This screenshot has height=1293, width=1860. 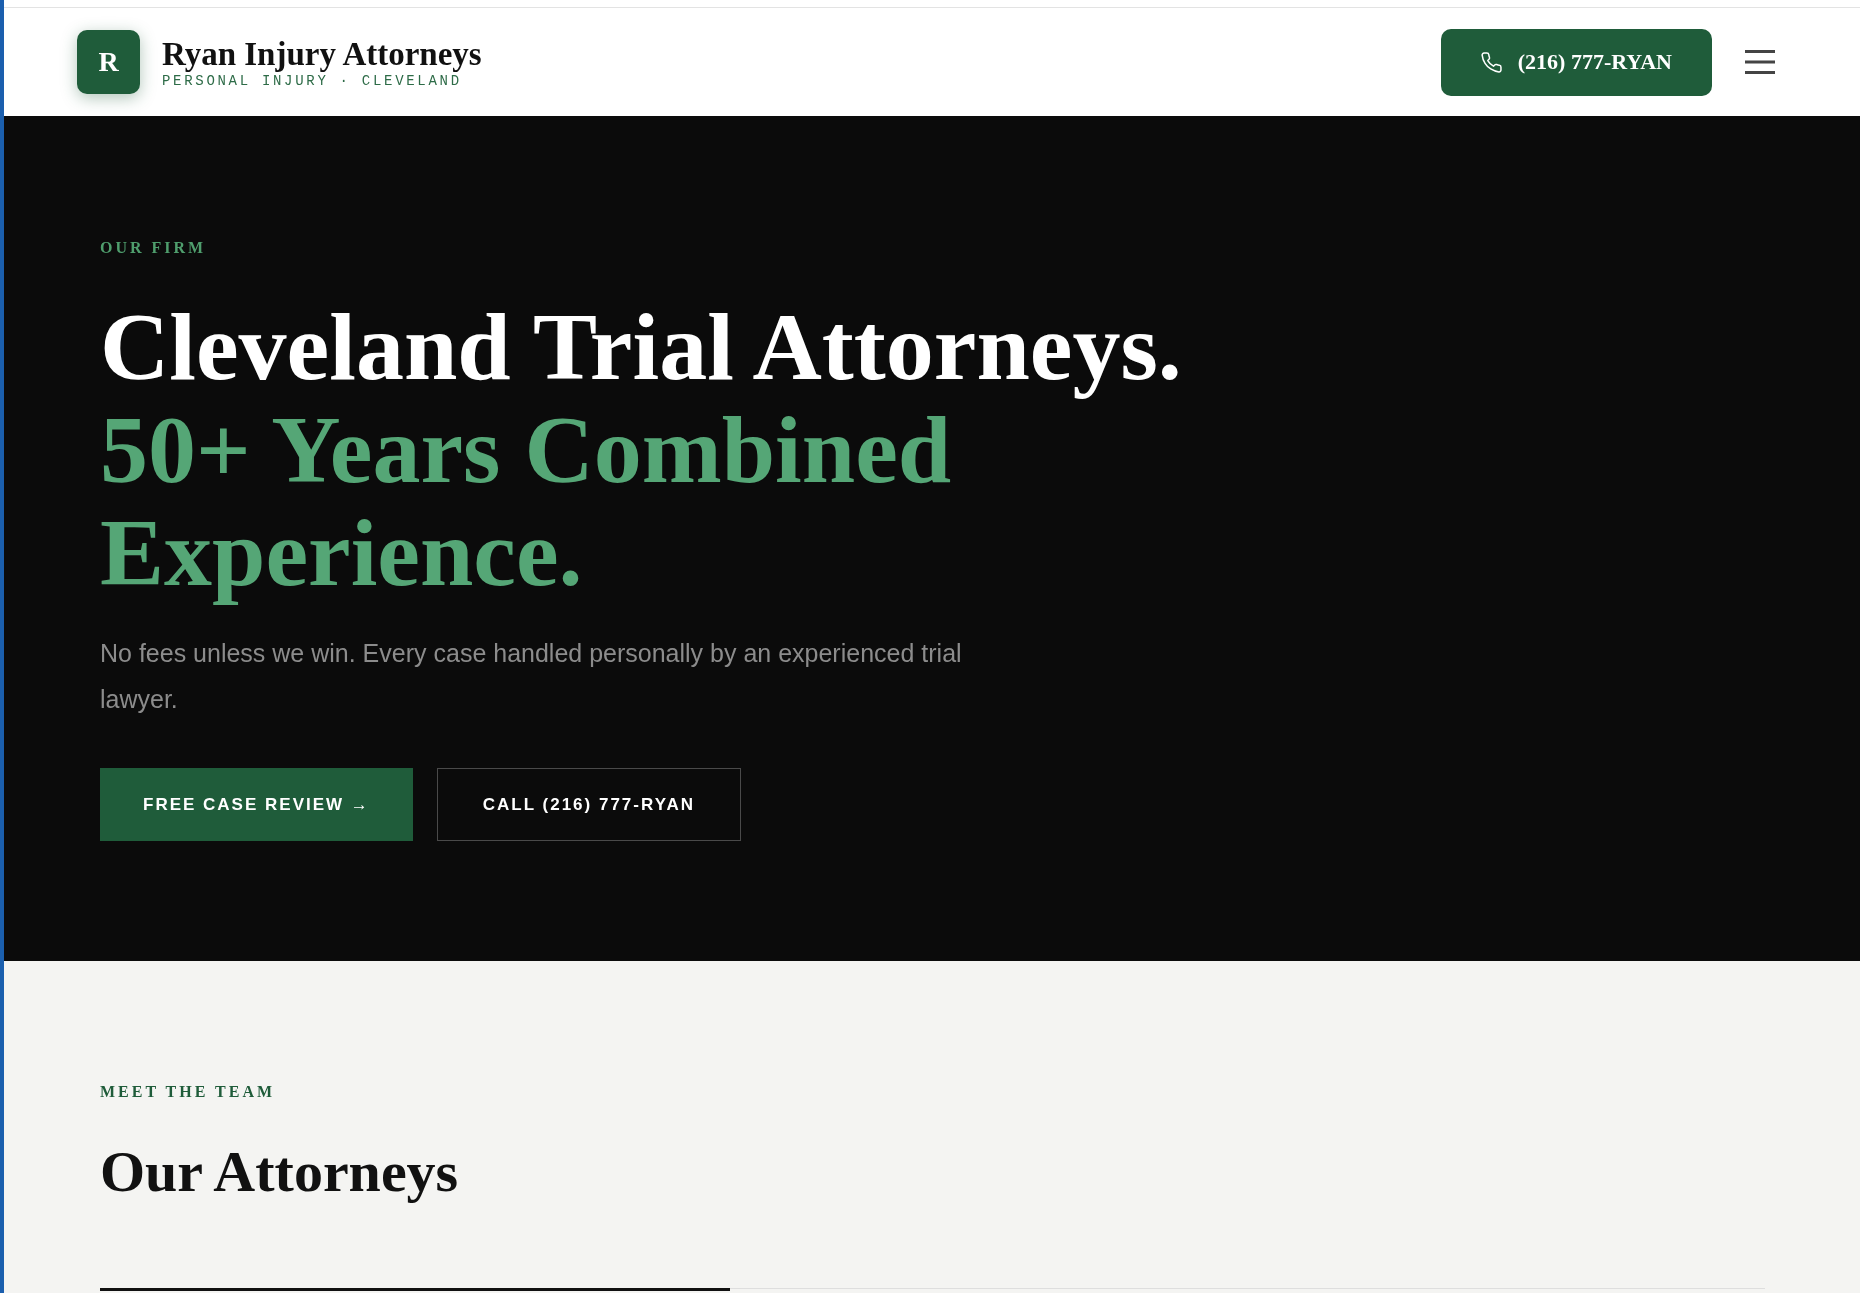 I want to click on section-eyebrow: MEET THE TEAM, so click(x=188, y=1092).